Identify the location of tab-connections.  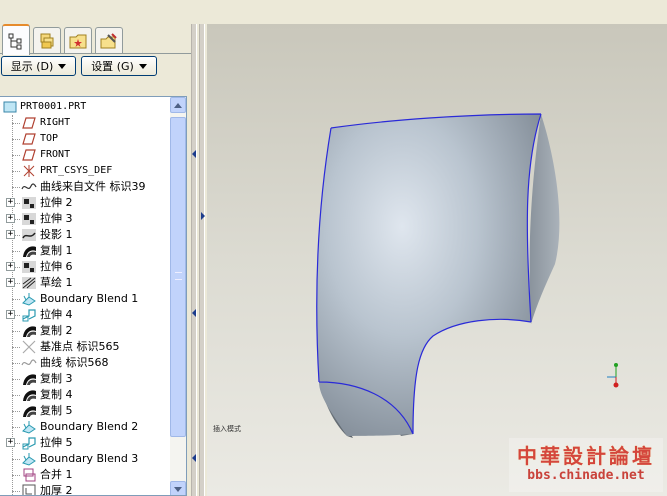
(109, 40).